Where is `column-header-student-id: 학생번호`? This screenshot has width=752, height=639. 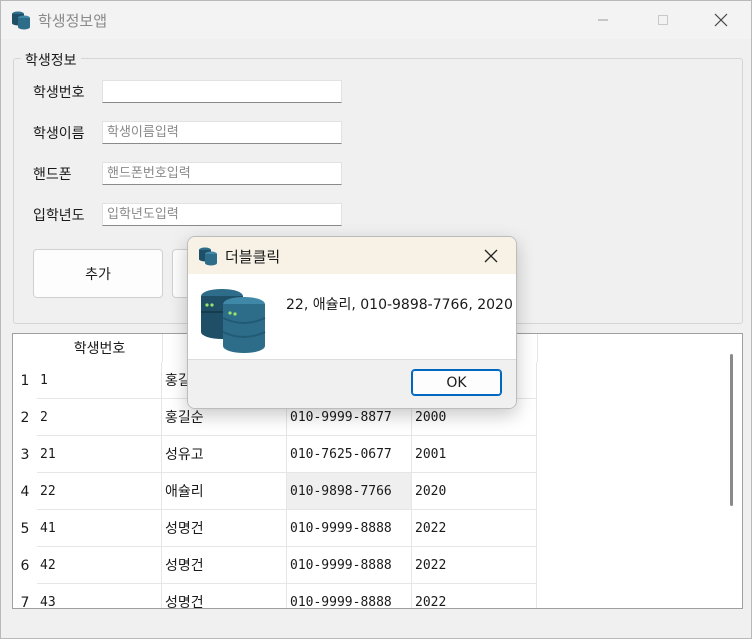 column-header-student-id: 학생번호 is located at coordinates (99, 348).